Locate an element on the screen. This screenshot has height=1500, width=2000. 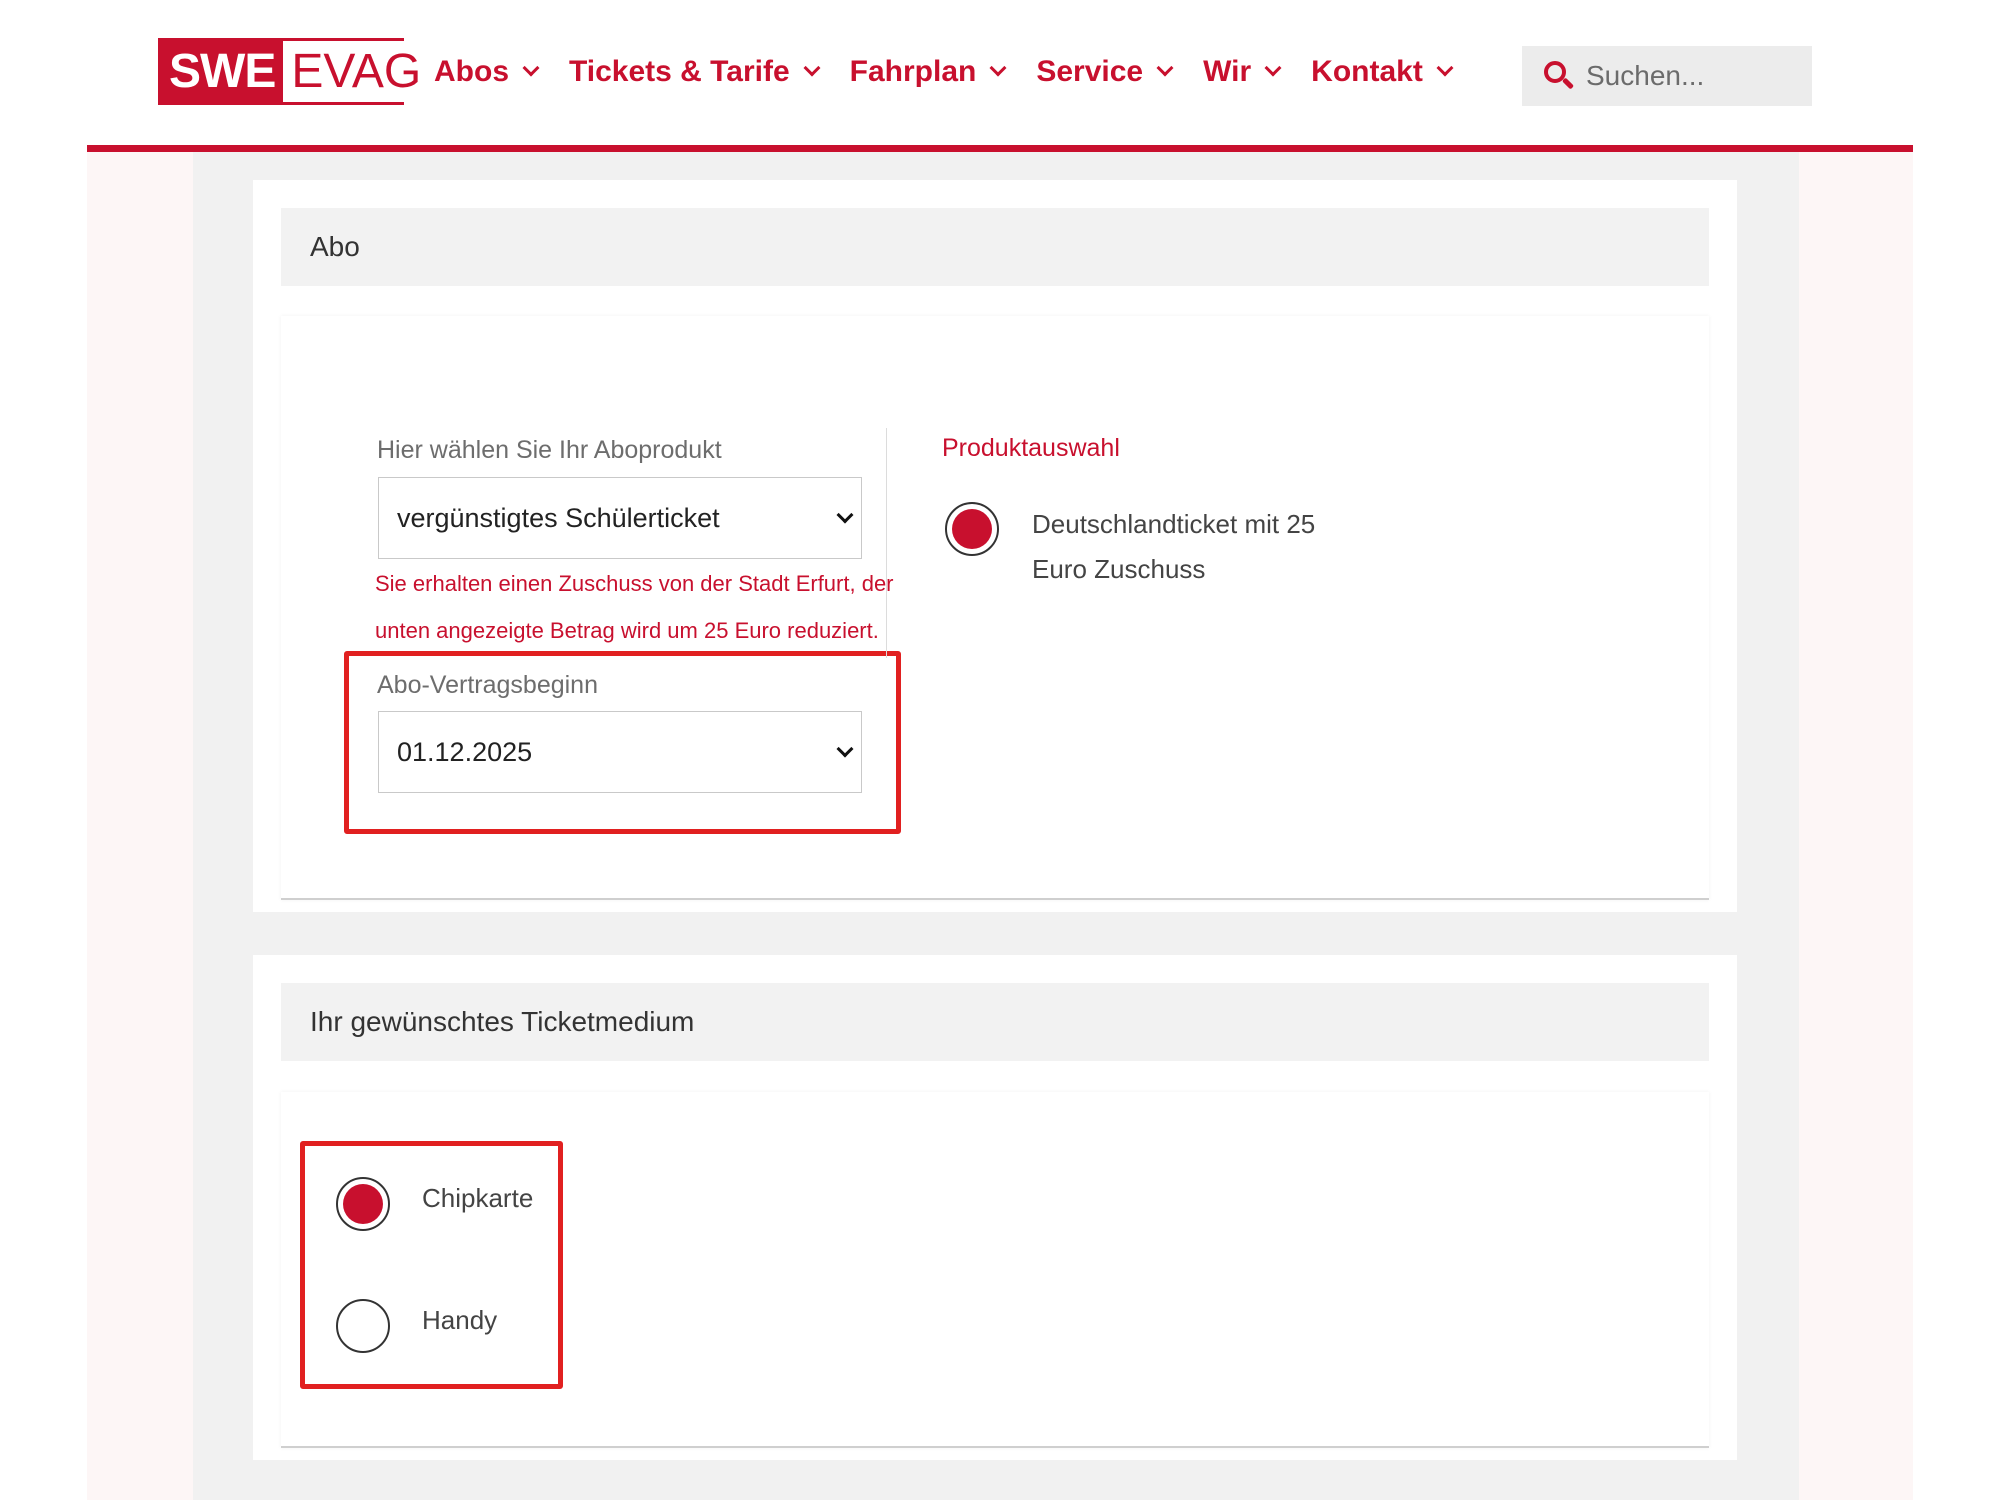
search-icon-handle is located at coordinates (1568, 83).